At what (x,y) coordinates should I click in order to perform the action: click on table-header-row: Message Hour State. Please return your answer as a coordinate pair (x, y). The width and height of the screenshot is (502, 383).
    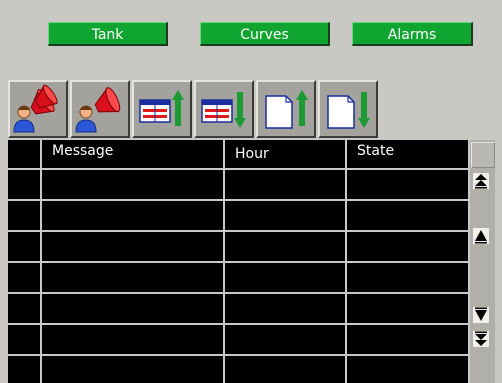
    Looking at the image, I should click on (239, 155).